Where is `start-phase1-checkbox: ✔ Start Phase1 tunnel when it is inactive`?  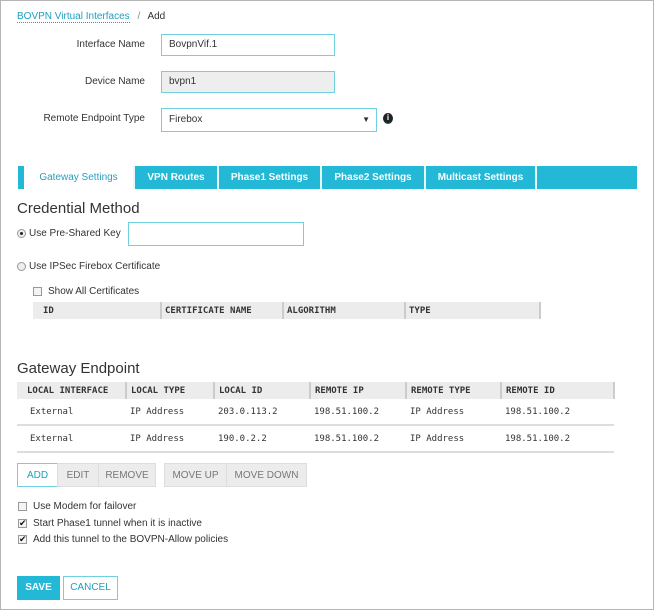 start-phase1-checkbox: ✔ Start Phase1 tunnel when it is inactive is located at coordinates (110, 523).